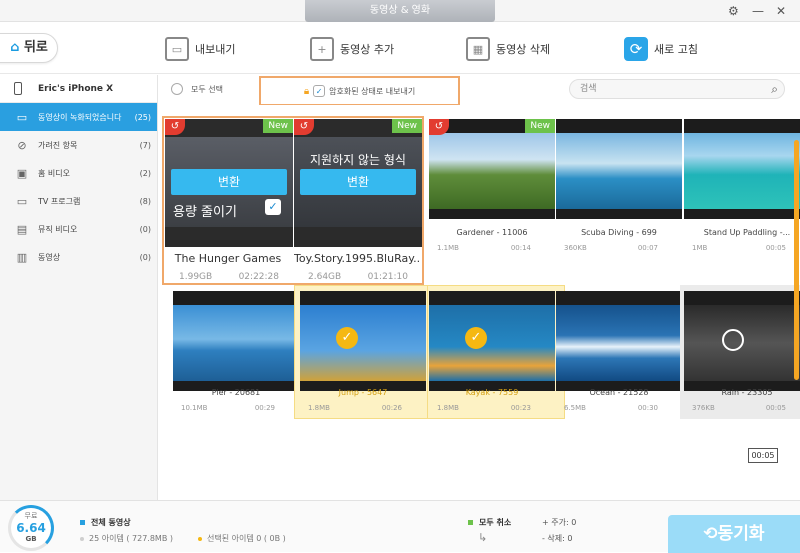  What do you see at coordinates (492, 392) in the screenshot?
I see `video-title: Kayak - 7559` at bounding box center [492, 392].